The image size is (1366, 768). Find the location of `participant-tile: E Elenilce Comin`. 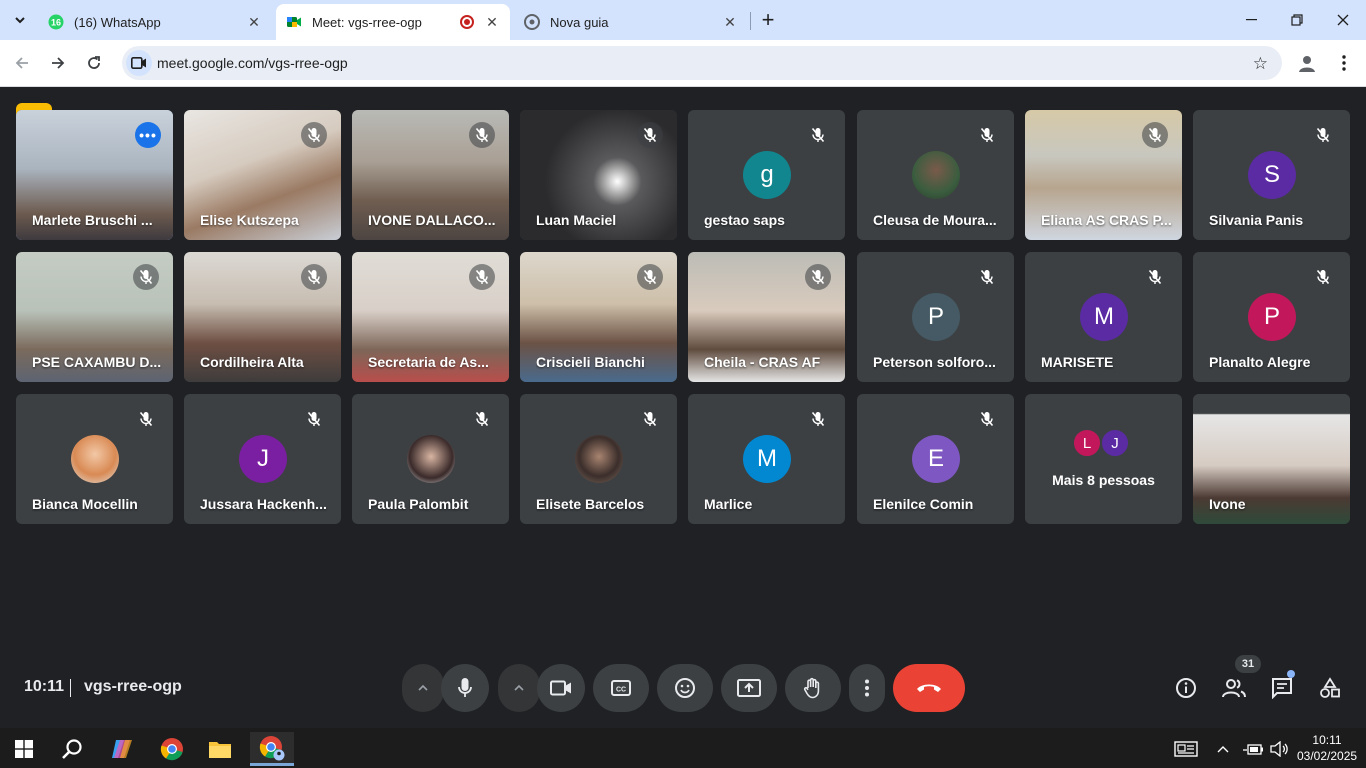

participant-tile: E Elenilce Comin is located at coordinates (935, 459).